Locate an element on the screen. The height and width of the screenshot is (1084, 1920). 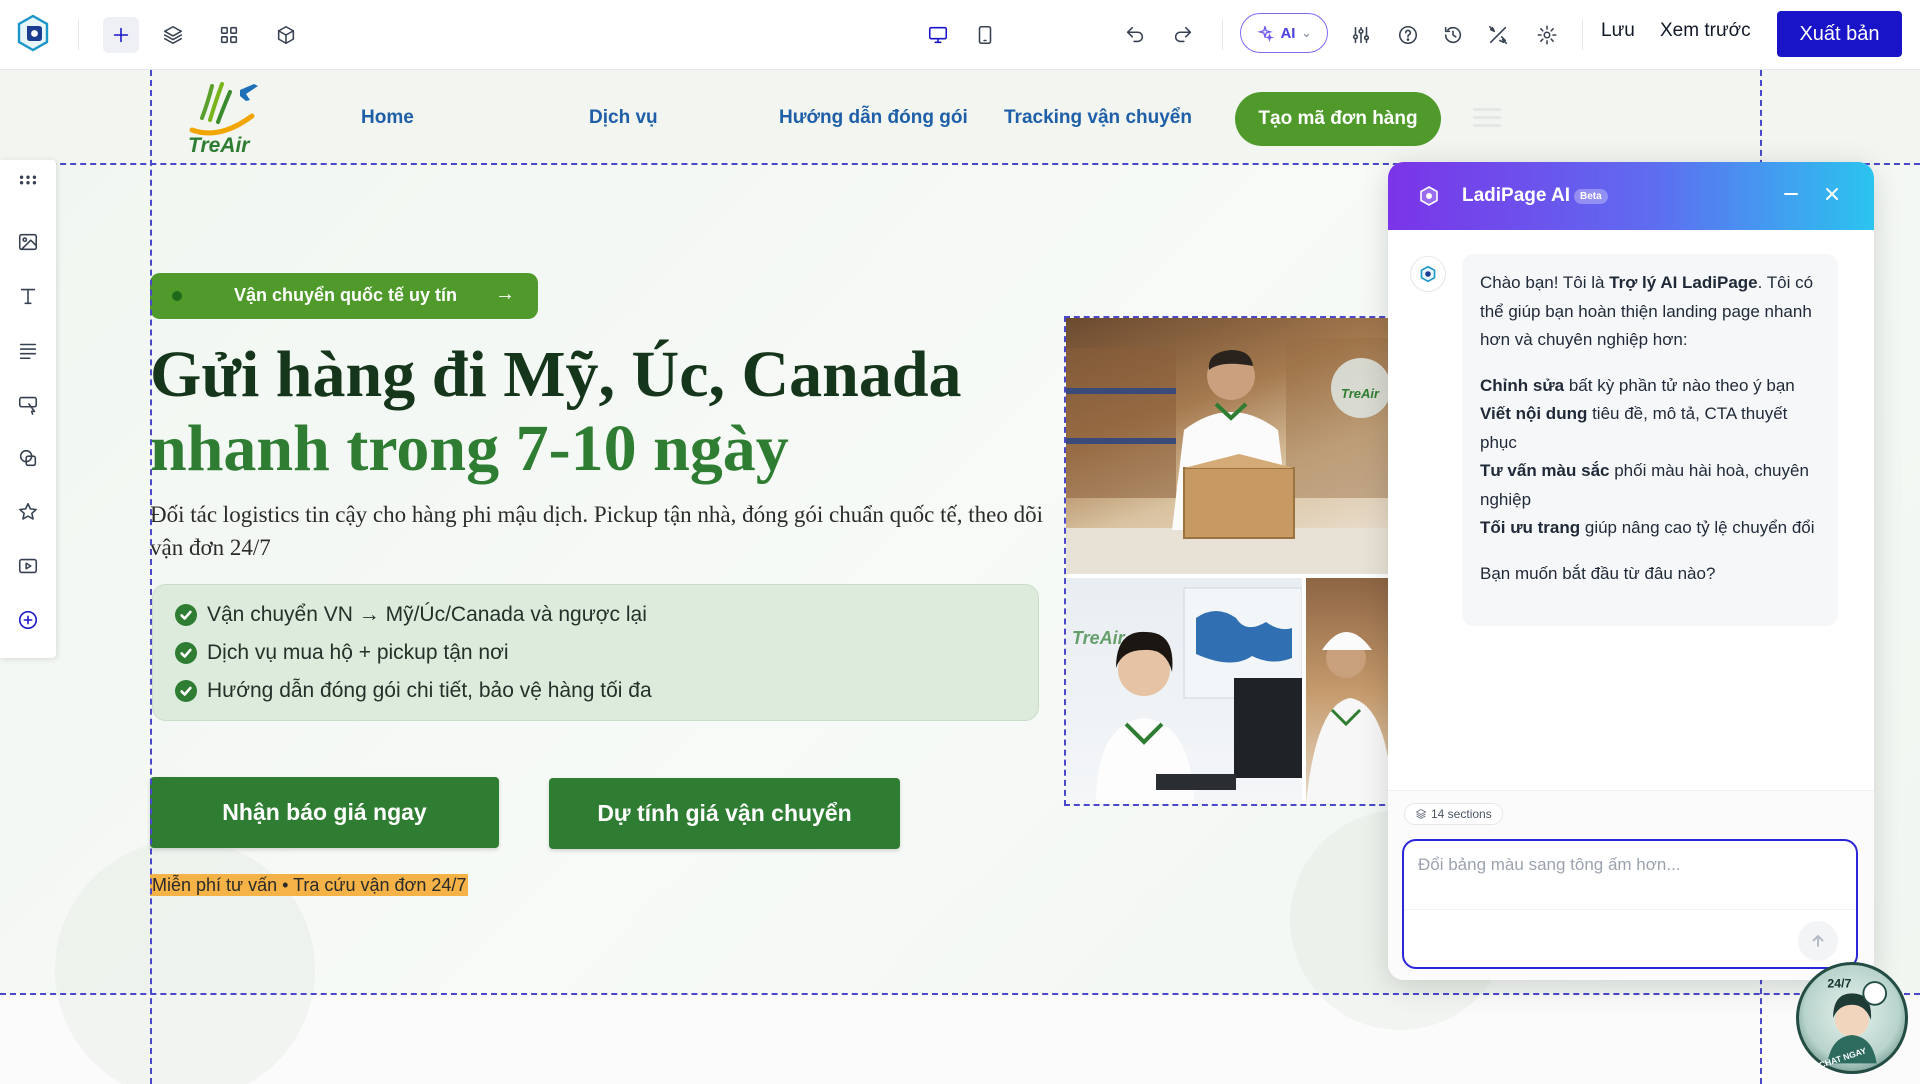
get-quote-button: Nhận báo giá ngay is located at coordinates (324, 812).